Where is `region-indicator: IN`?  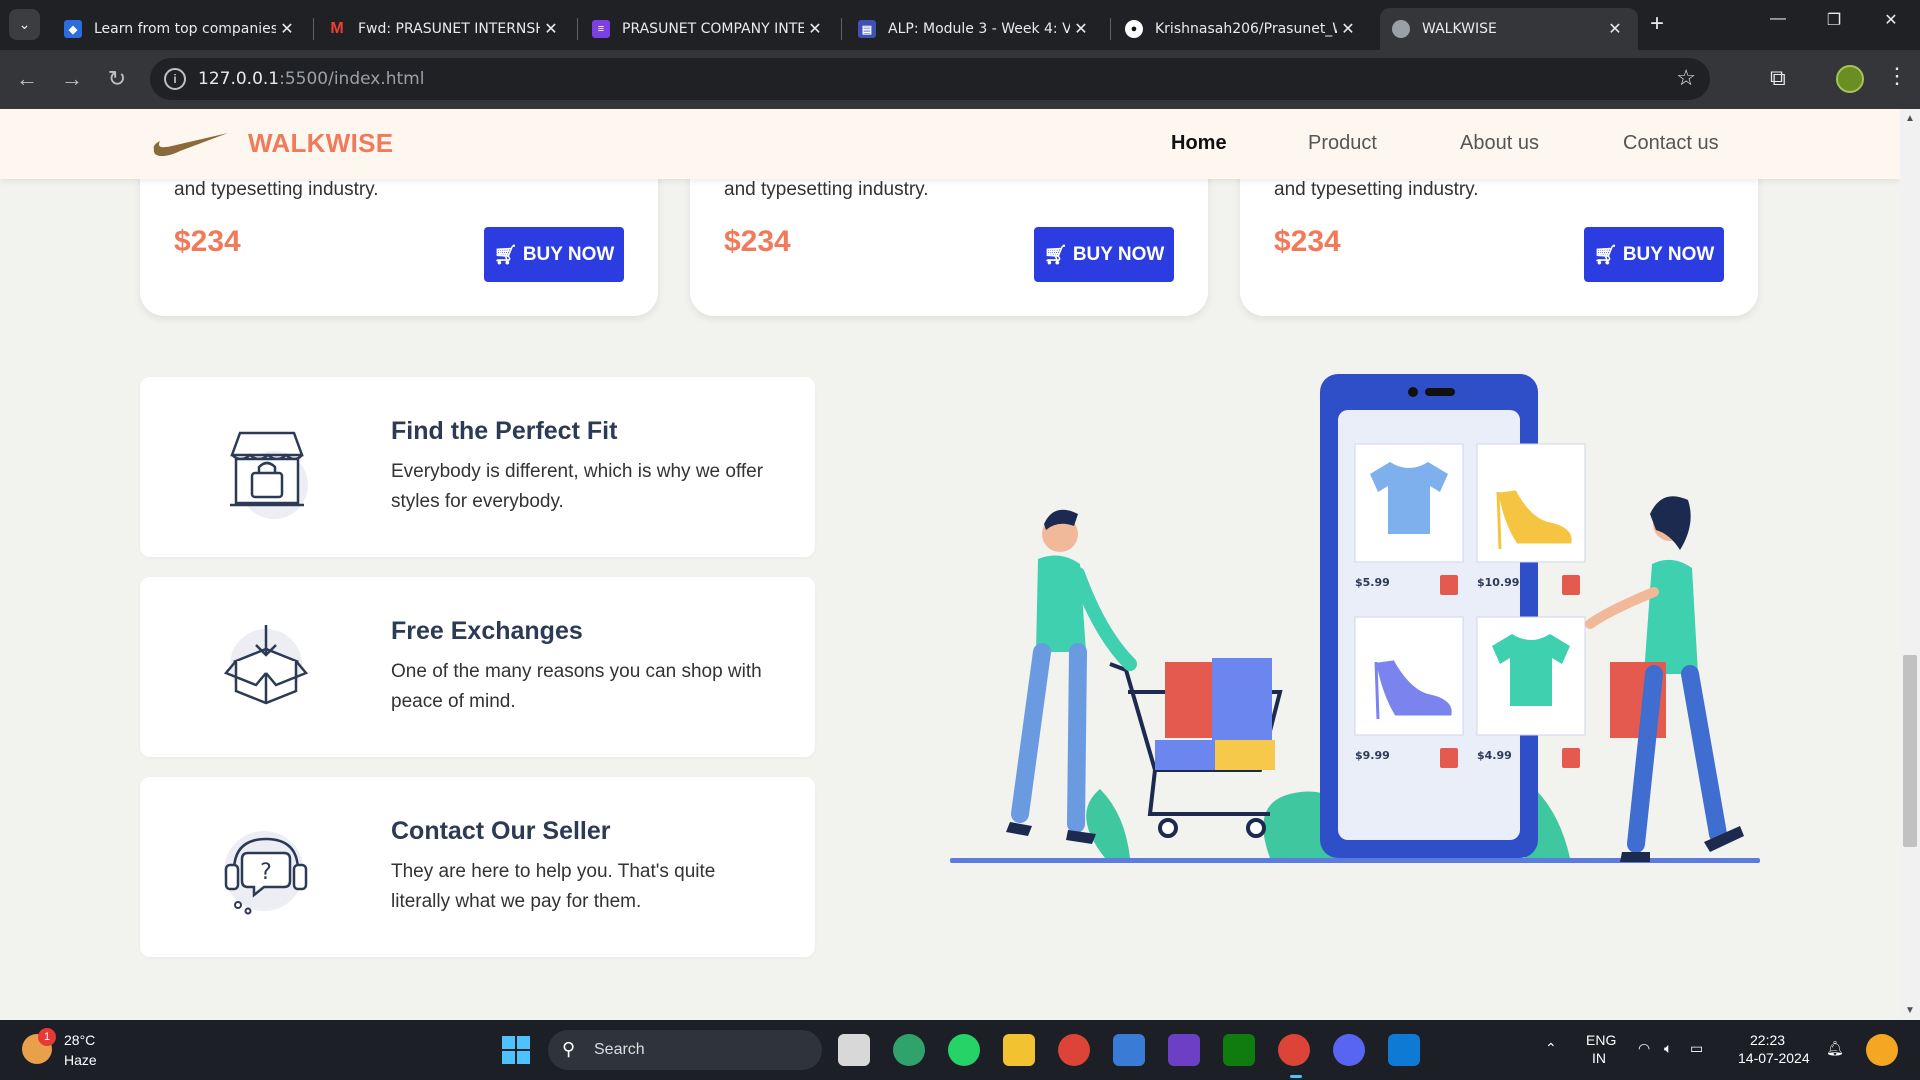
region-indicator: IN is located at coordinates (1599, 1058).